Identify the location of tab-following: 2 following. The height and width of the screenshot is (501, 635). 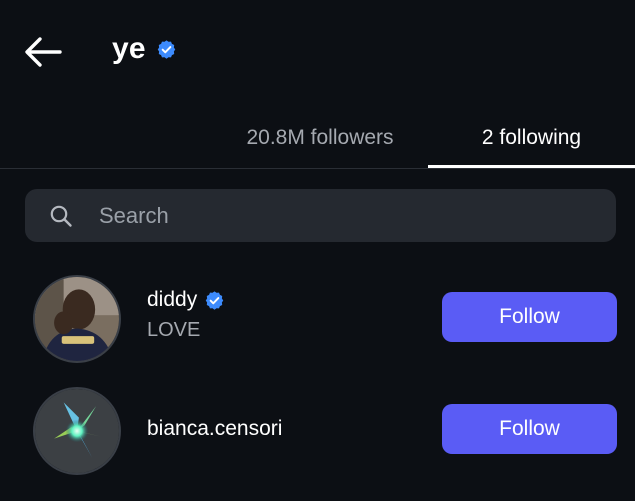
(531, 138).